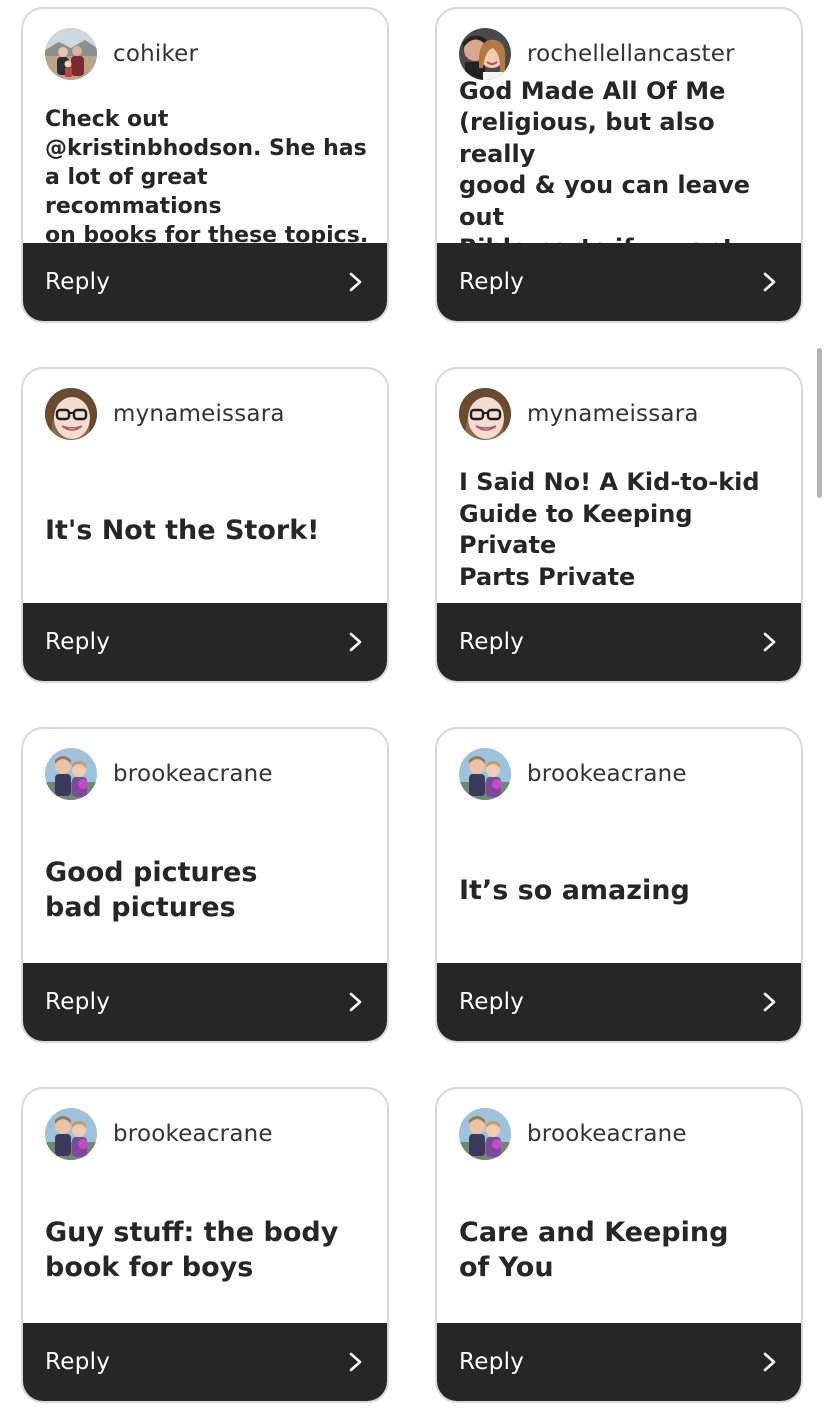 This screenshot has width=828, height=1422. What do you see at coordinates (192, 1250) in the screenshot?
I see `comment-text: Guy stuff: the body book for boys` at bounding box center [192, 1250].